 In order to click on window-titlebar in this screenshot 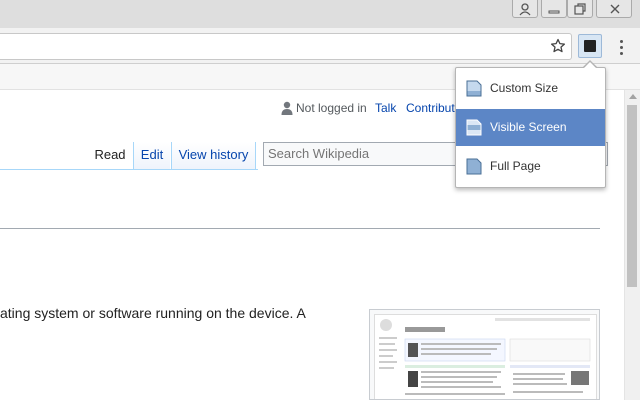, I will do `click(320, 14)`.